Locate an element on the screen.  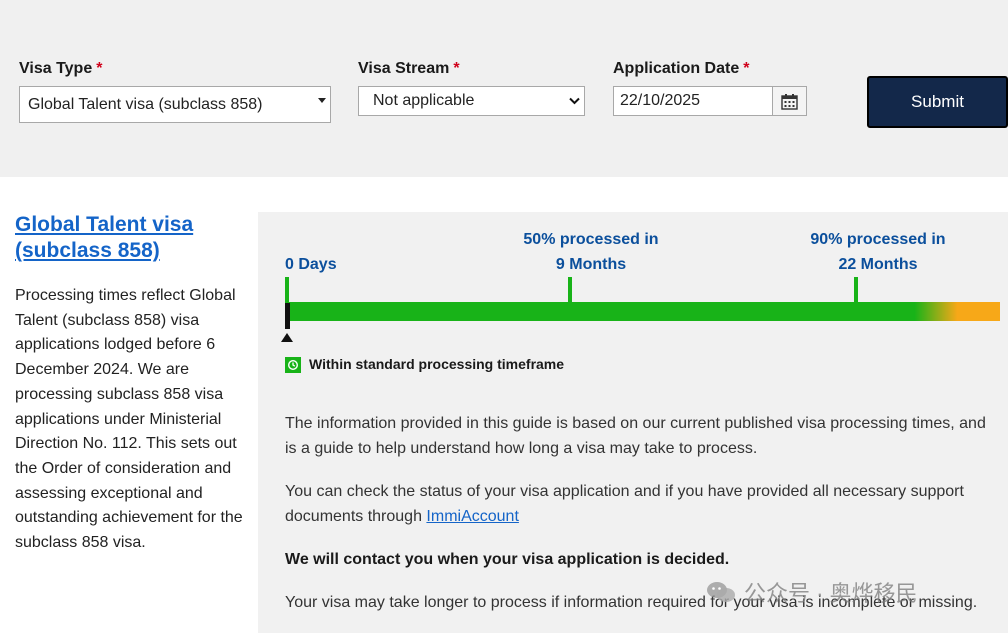
marker-triangle-icon is located at coordinates (287, 337).